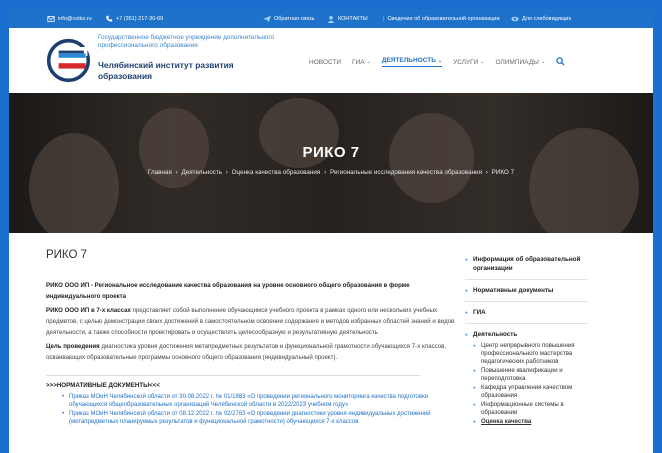 This screenshot has height=453, width=662. I want to click on send-icon, so click(267, 18).